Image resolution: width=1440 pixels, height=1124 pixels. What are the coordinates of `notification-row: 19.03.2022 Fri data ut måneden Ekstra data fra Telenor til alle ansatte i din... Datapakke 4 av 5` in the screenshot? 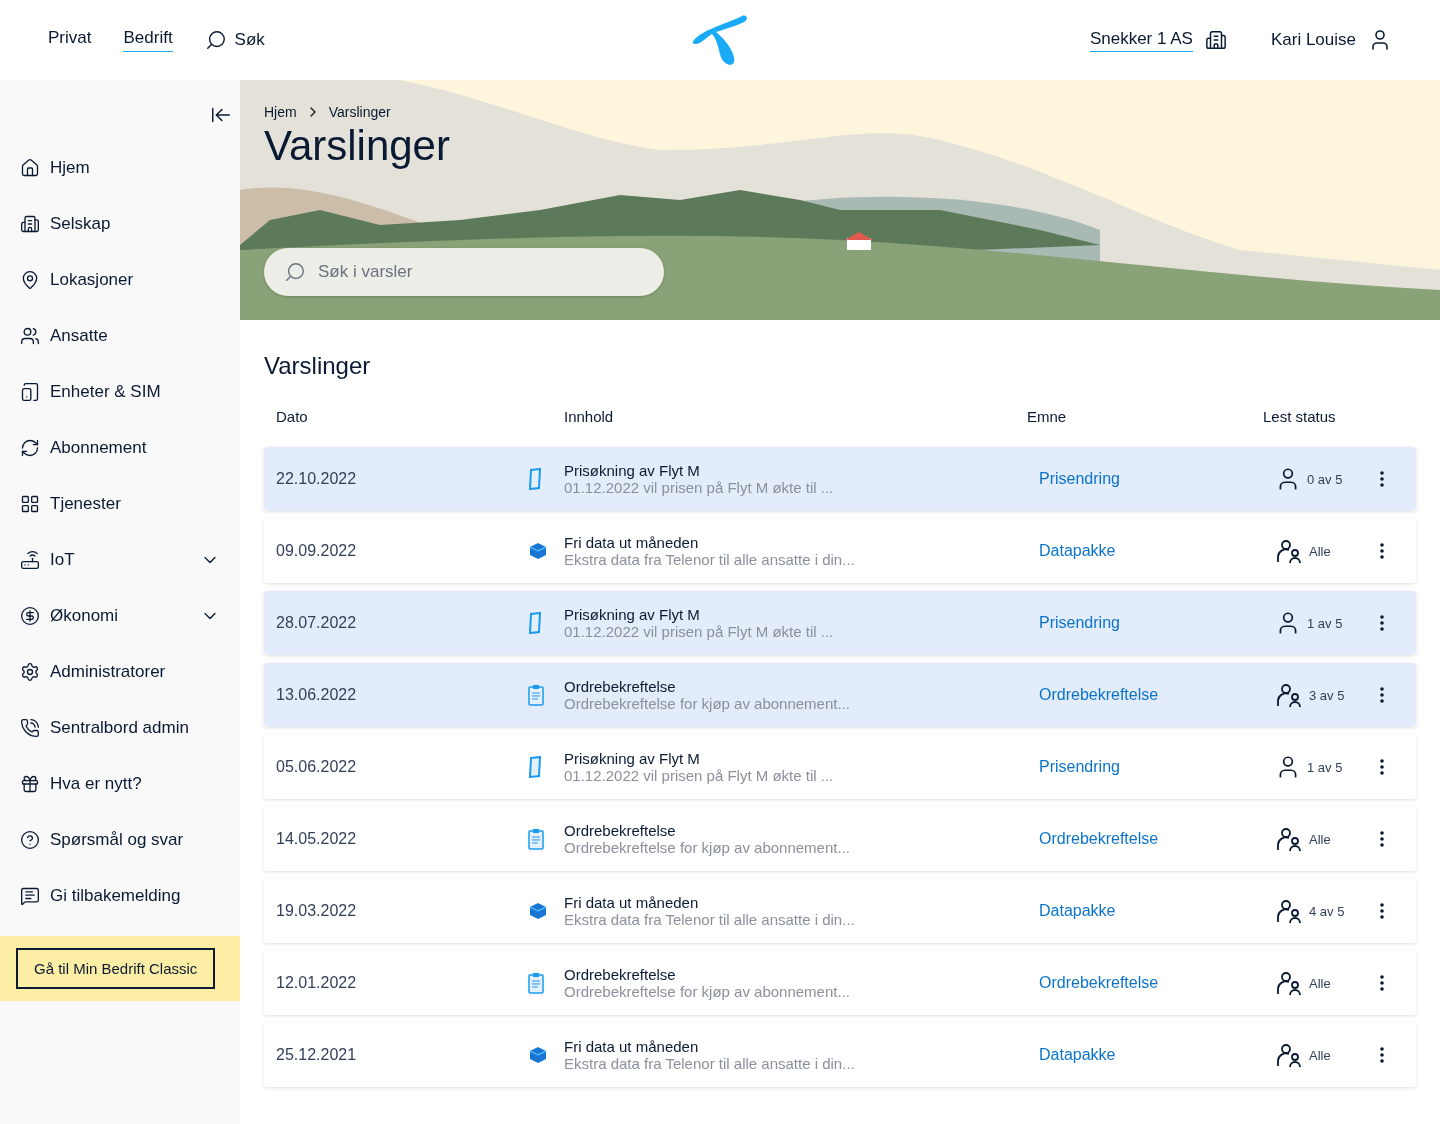 It's located at (840, 911).